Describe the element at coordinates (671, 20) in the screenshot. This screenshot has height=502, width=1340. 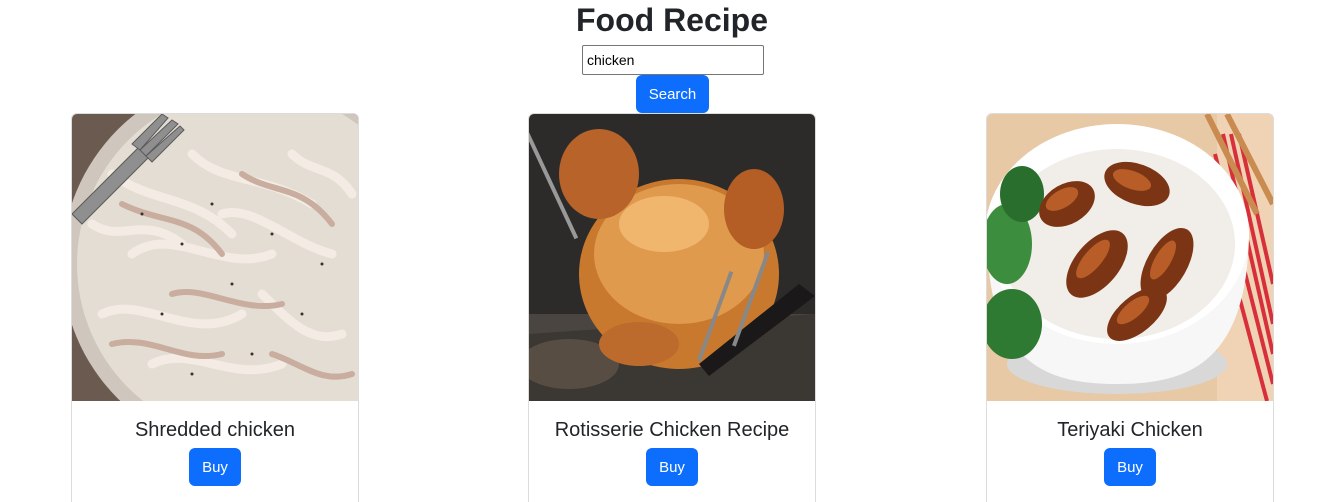
I see `page-title: Food Recipe` at that location.